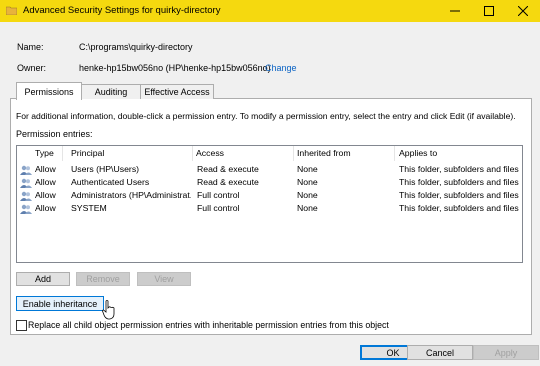 Image resolution: width=540 pixels, height=366 pixels. Describe the element at coordinates (32, 68) in the screenshot. I see `owner-label: Owner:` at that location.